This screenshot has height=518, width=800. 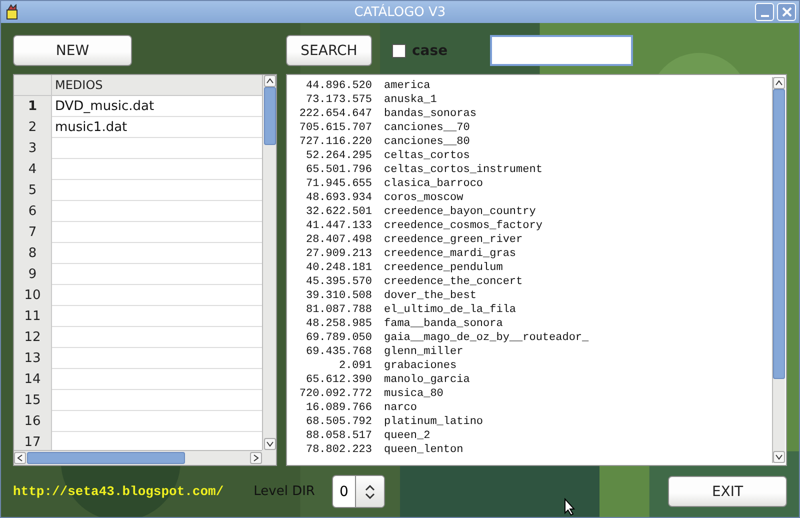 I want to click on row-header: 13, so click(x=33, y=358).